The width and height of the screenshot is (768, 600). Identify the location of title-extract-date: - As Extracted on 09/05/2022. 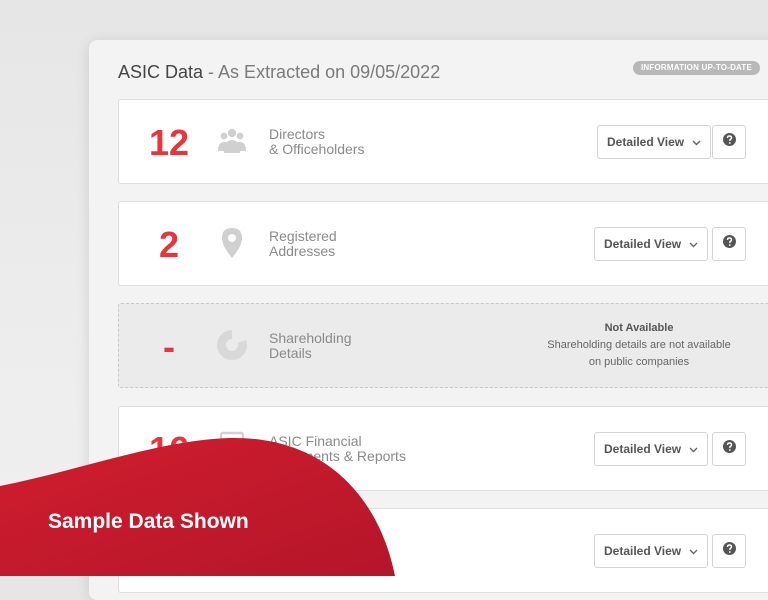
(322, 72).